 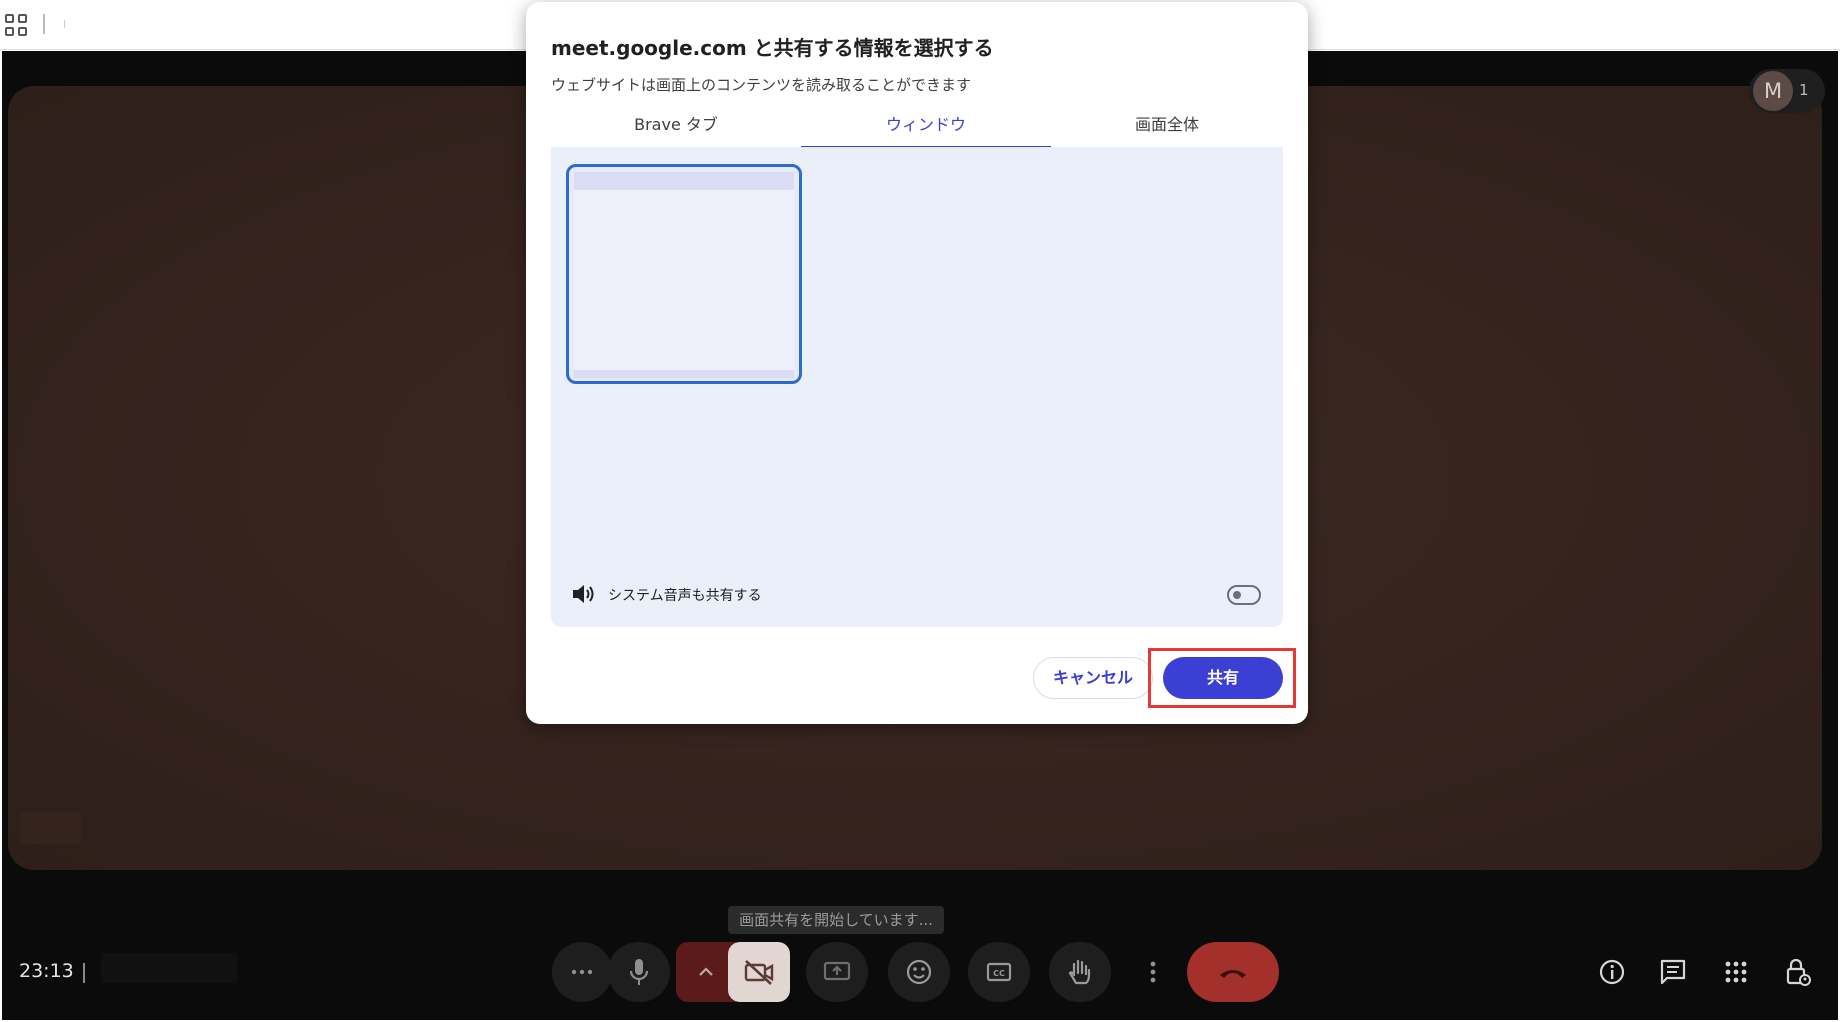 I want to click on chat-button, so click(x=1673, y=972).